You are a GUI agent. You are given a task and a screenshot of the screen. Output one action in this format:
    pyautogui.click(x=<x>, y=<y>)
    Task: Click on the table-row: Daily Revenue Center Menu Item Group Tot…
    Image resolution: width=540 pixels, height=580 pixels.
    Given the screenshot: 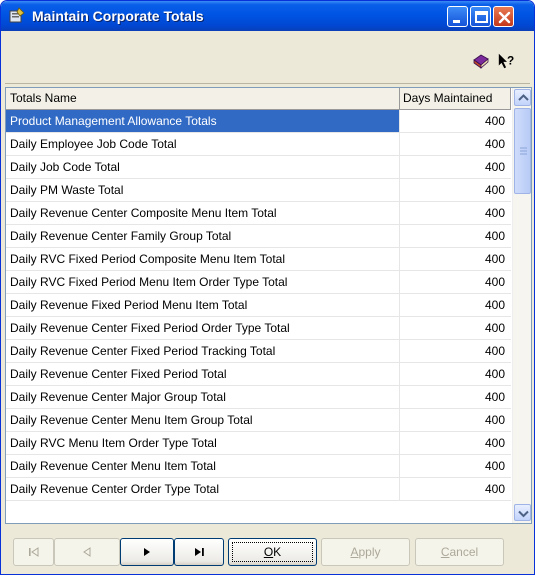 What is the action you would take?
    pyautogui.click(x=258, y=420)
    